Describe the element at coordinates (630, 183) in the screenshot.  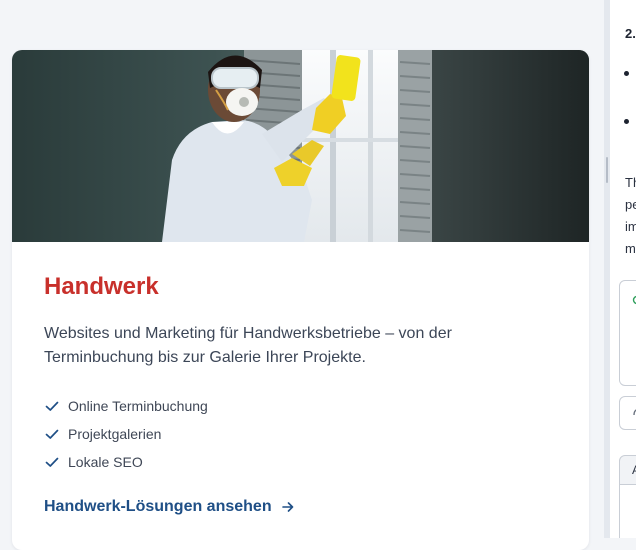
I see `side-line: Th` at that location.